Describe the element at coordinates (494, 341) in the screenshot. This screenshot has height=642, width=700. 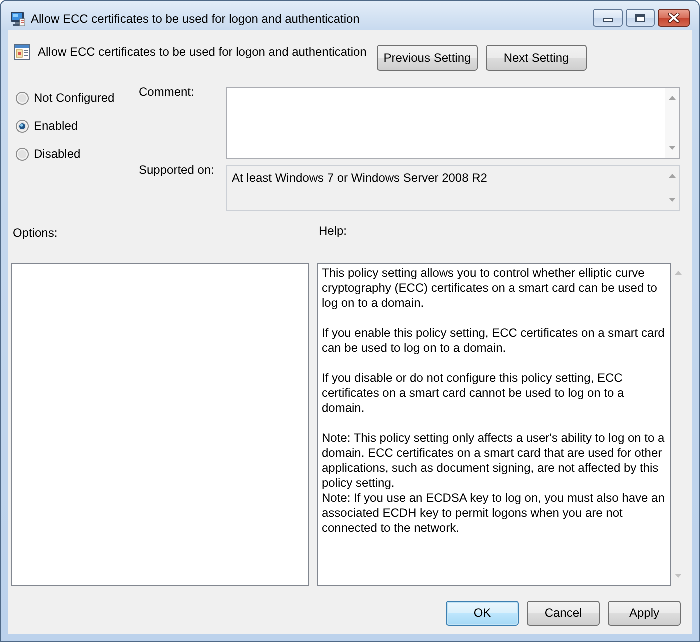
I see `help-paragraph: If you enable this policy setting, ECC certificates on a smart card can be used to log on to a domain.` at that location.